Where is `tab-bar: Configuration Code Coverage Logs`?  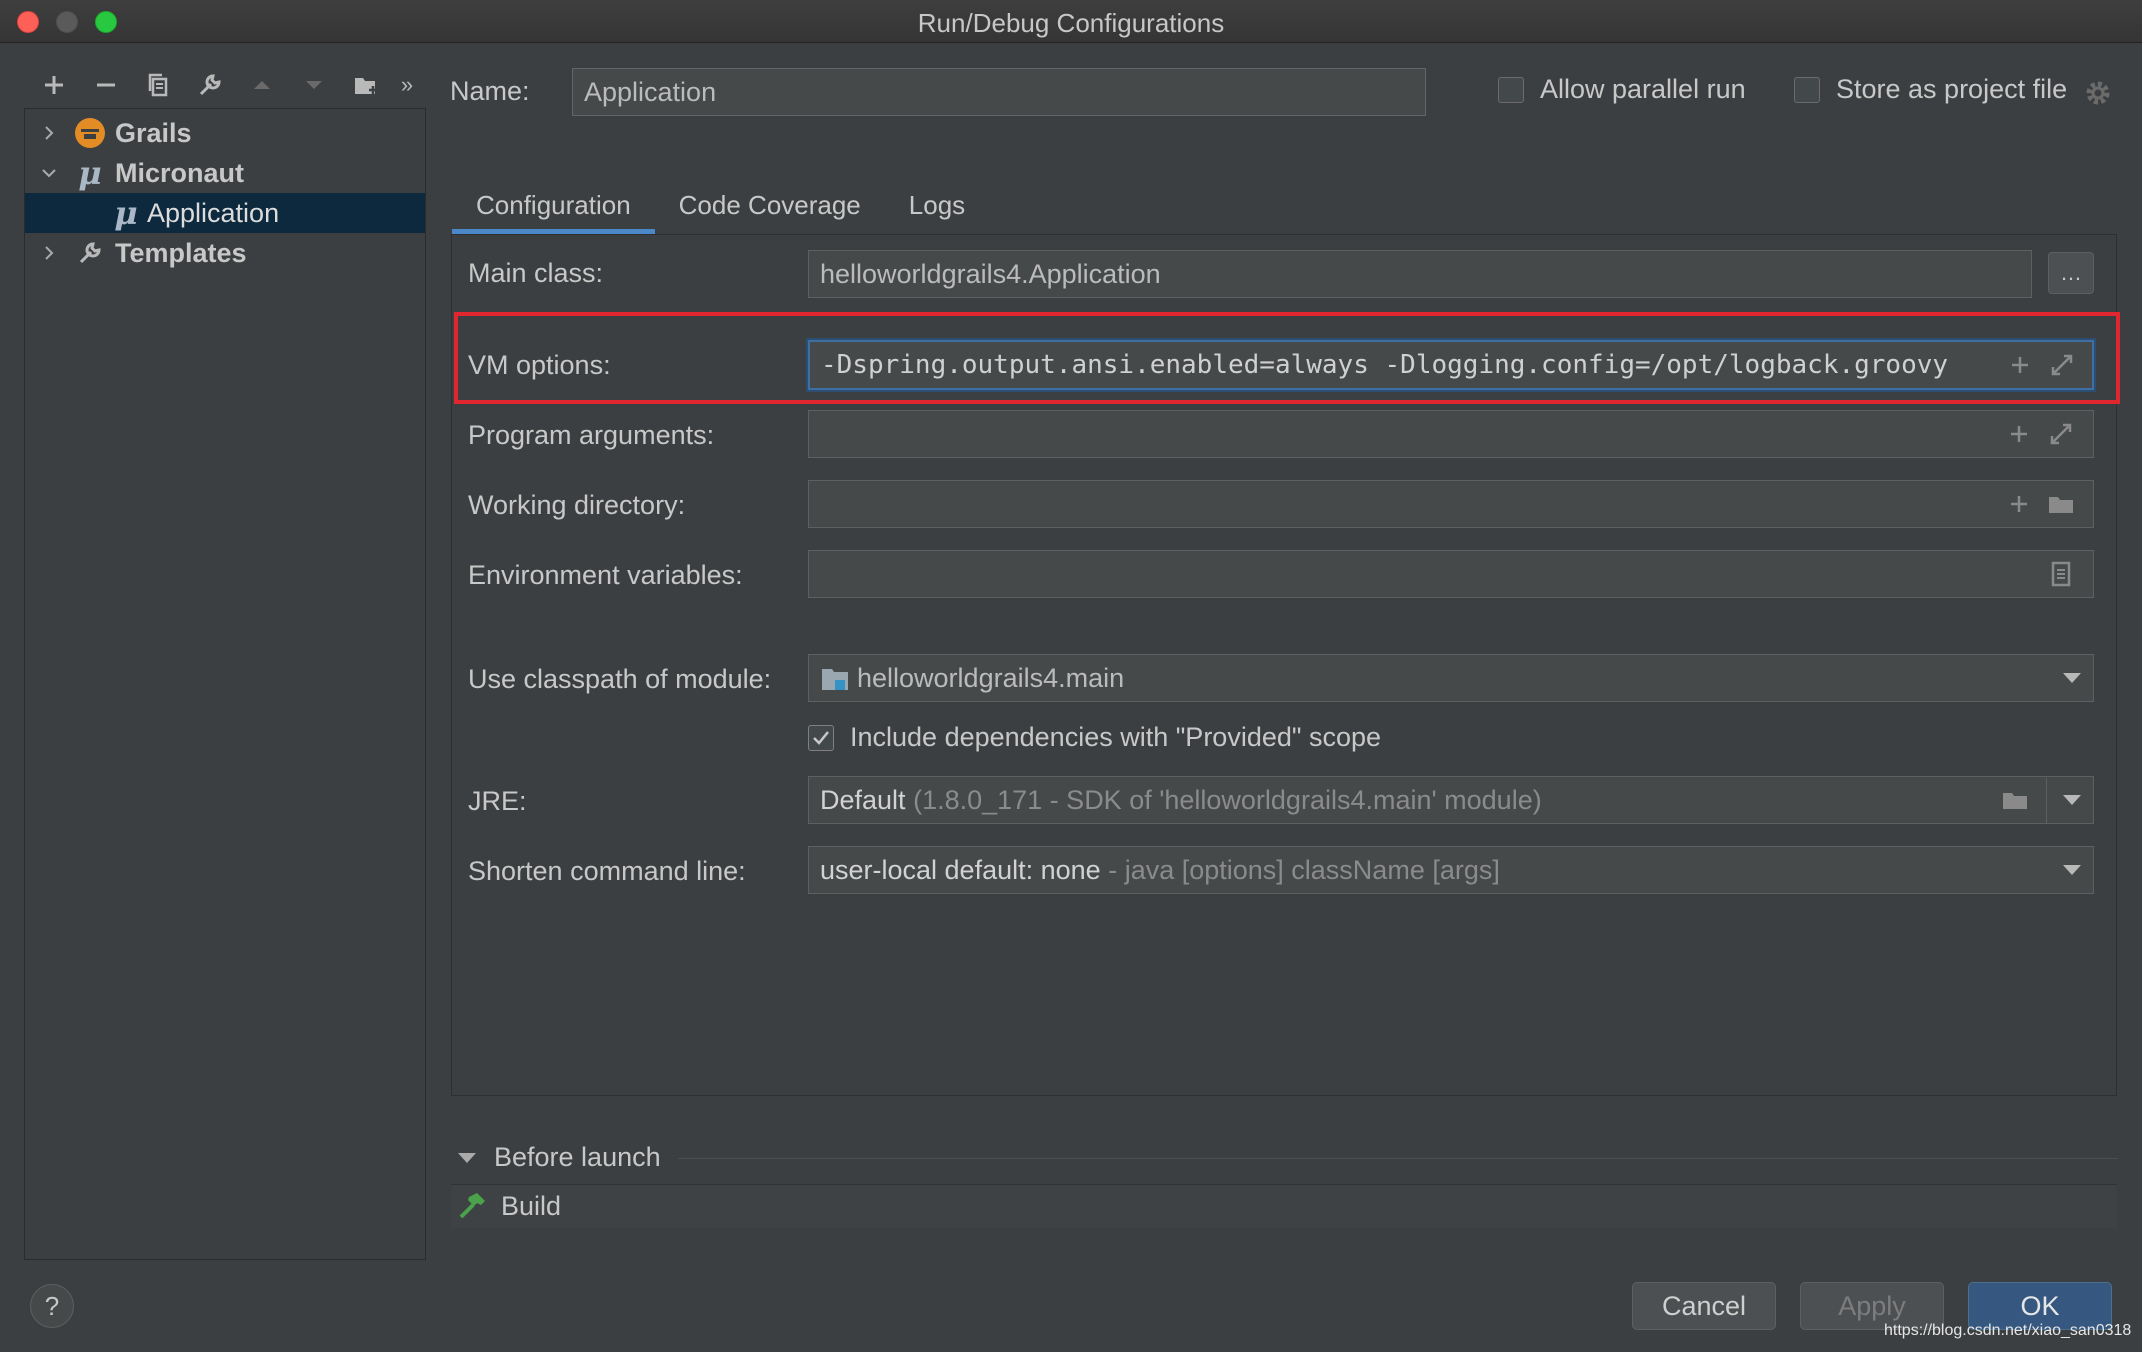 tab-bar: Configuration Code Coverage Logs is located at coordinates (720, 205).